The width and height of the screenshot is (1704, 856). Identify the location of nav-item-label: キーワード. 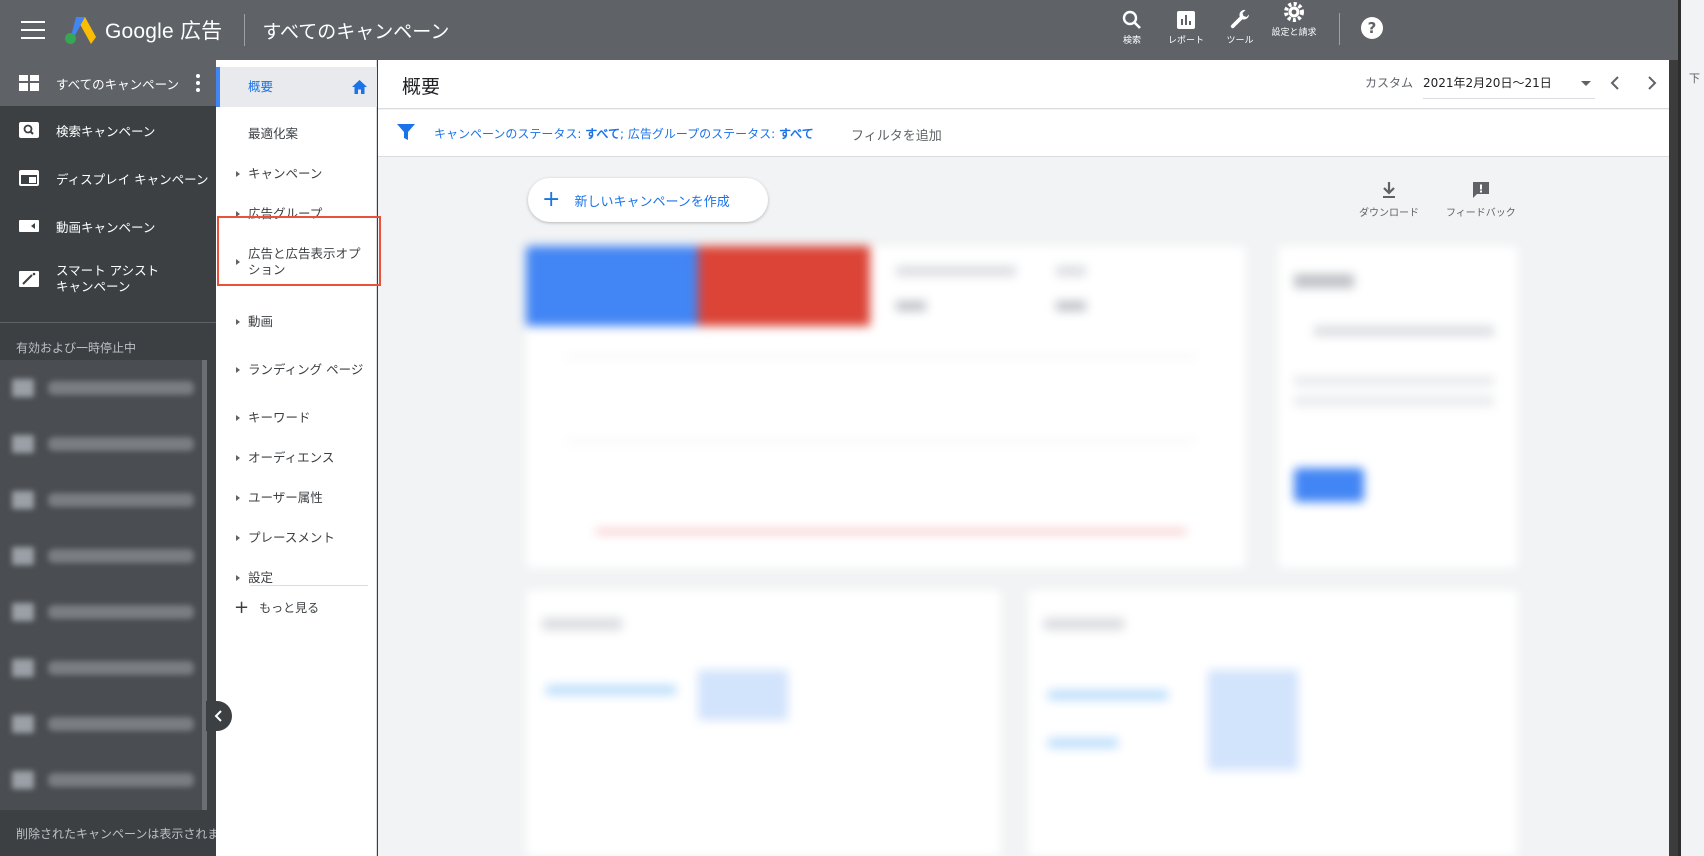
(279, 417).